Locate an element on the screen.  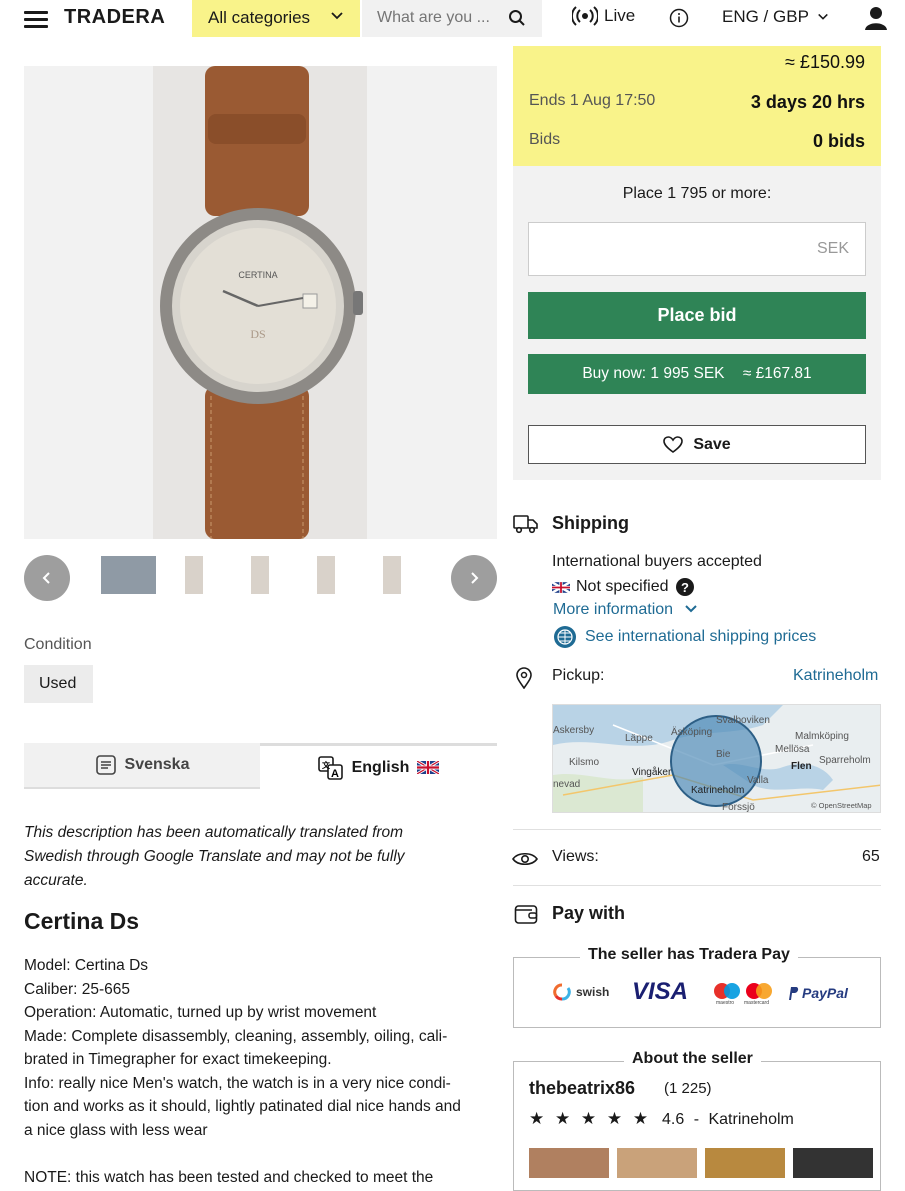
description-language-tabs: Svenska A文 English is located at coordinates (260, 766).